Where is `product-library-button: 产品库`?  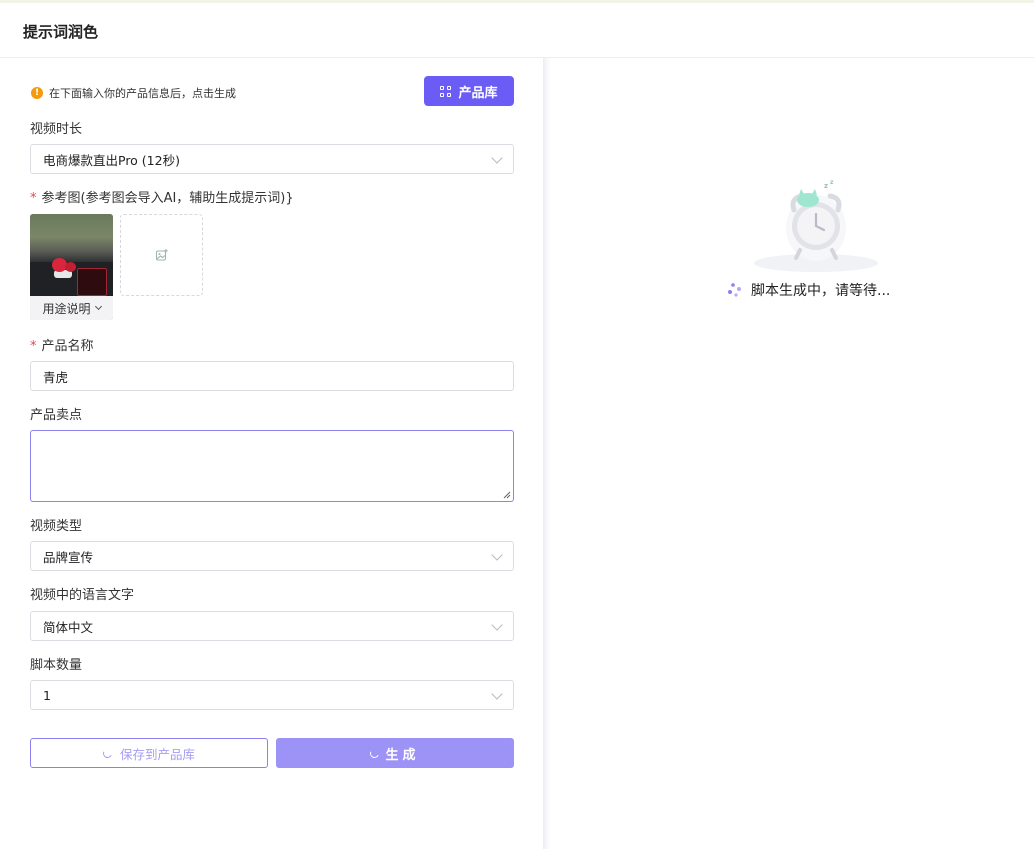
product-library-button: 产品库 is located at coordinates (469, 91).